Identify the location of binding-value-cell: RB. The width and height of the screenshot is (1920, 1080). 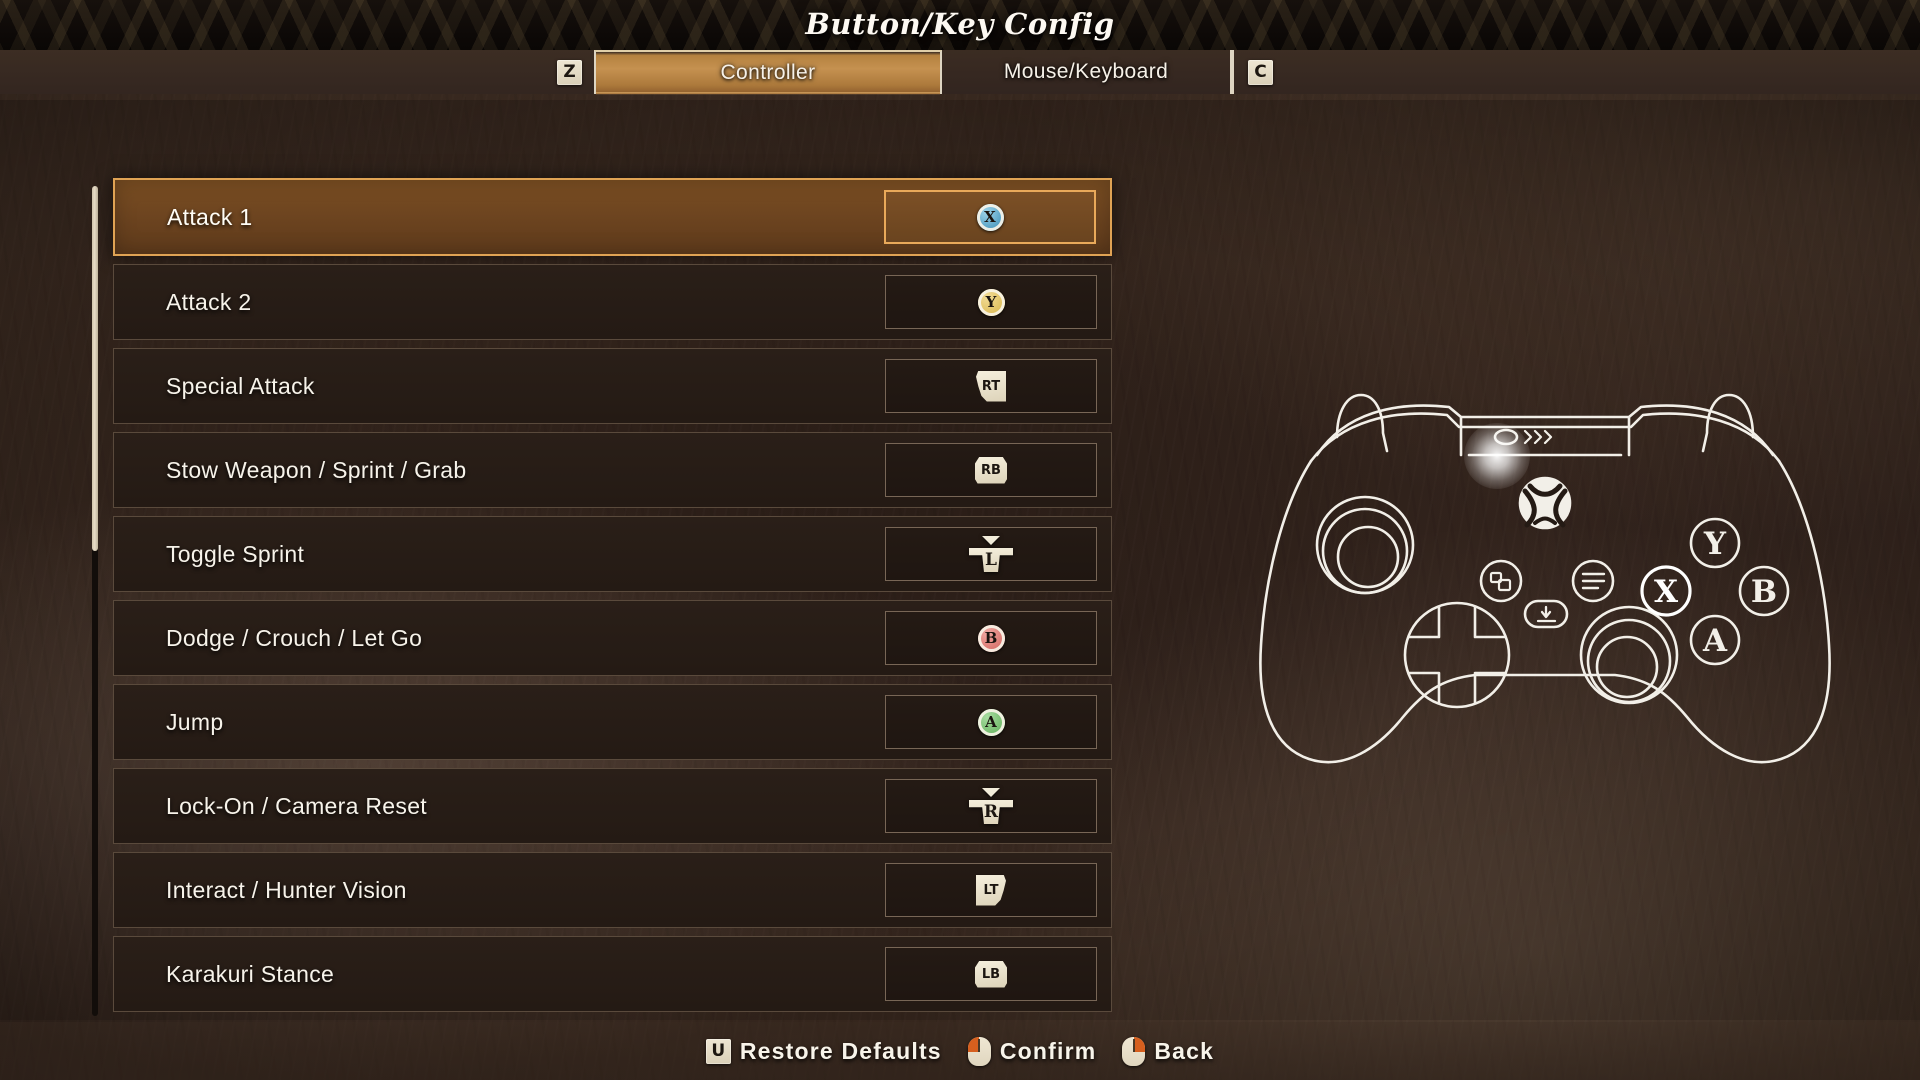
(991, 470).